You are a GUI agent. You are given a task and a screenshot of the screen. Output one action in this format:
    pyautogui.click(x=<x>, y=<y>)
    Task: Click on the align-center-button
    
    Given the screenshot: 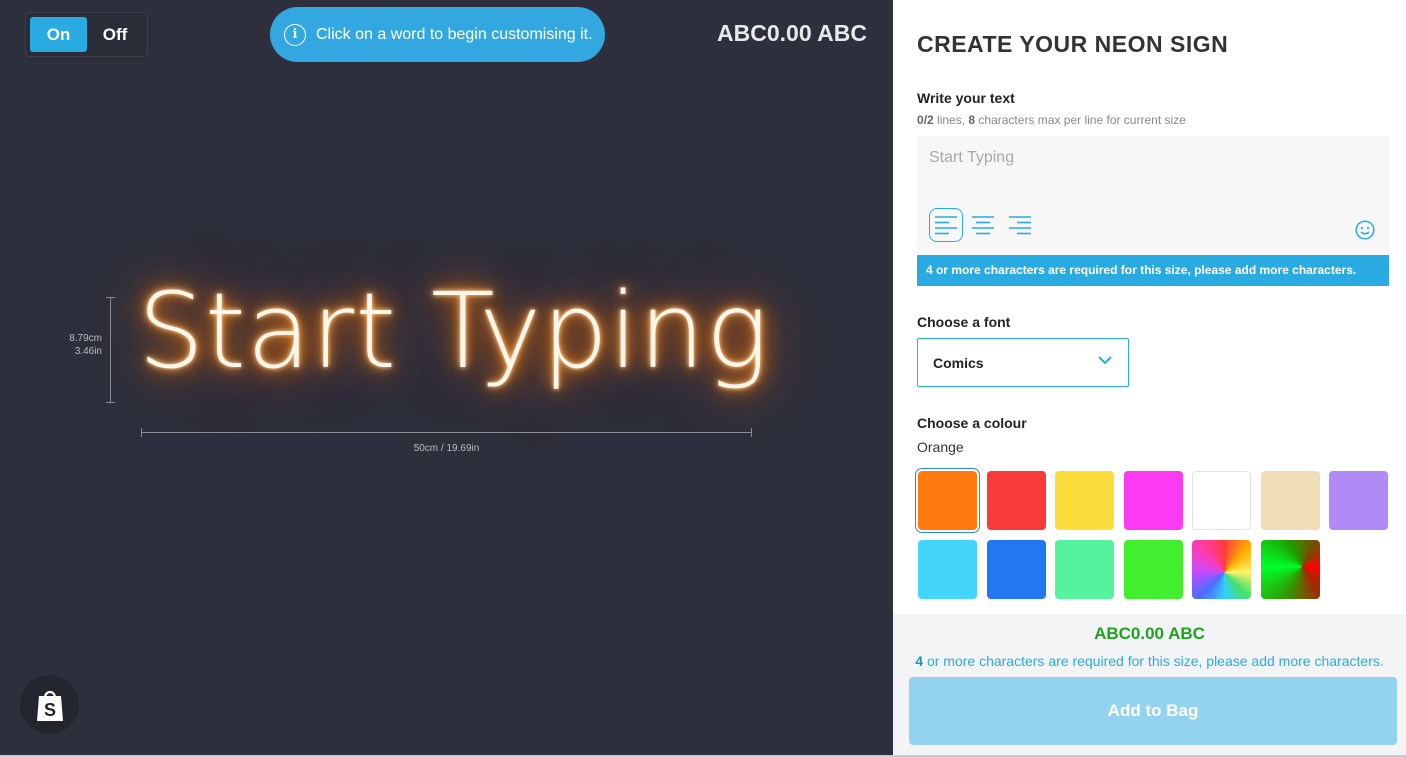 What is the action you would take?
    pyautogui.click(x=983, y=225)
    